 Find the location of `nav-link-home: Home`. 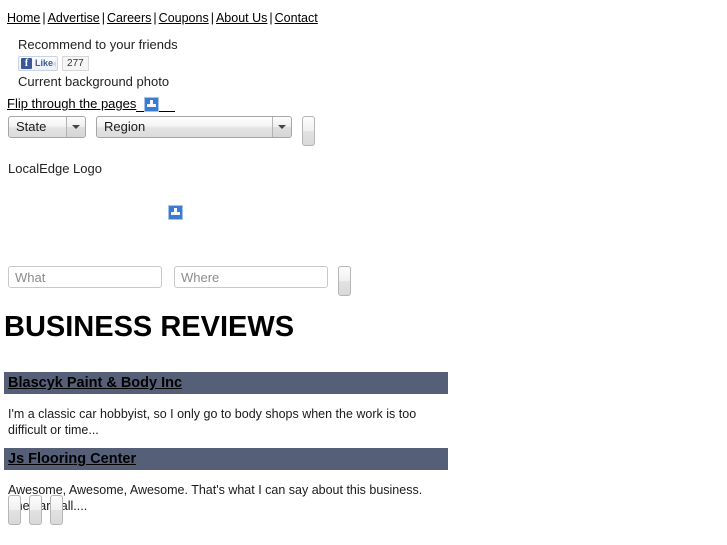

nav-link-home: Home is located at coordinates (23, 18).